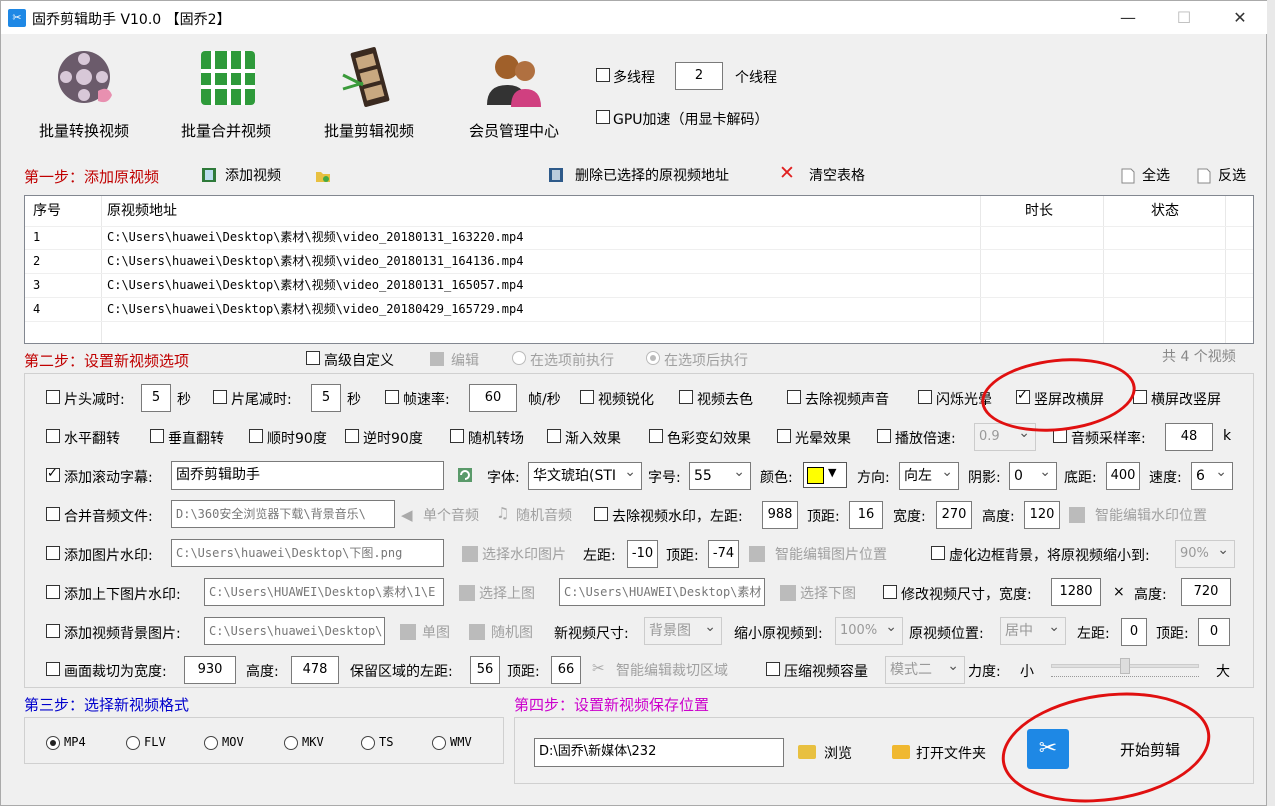  I want to click on fps-checkbox, so click(392, 397).